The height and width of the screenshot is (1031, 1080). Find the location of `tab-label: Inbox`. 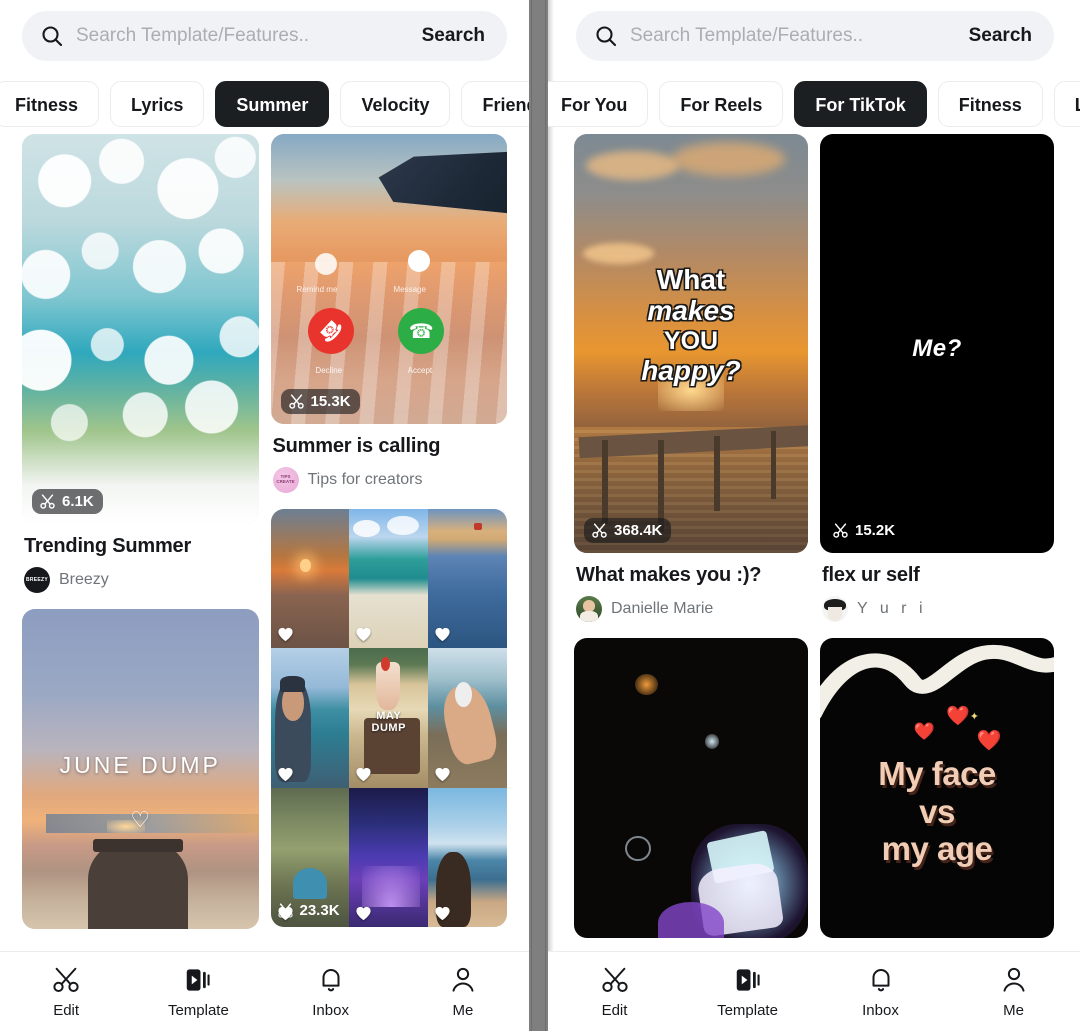

tab-label: Inbox is located at coordinates (880, 1010).